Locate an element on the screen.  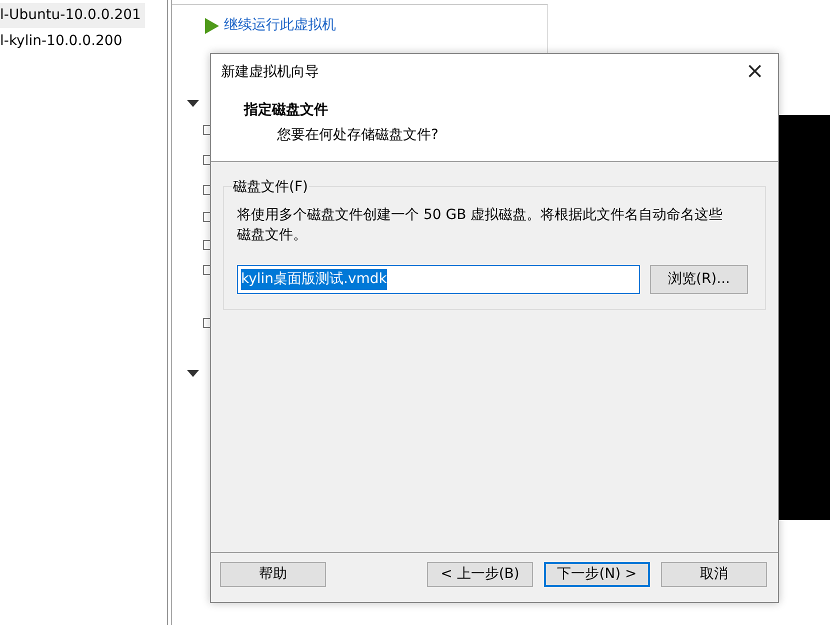
wizard-button: 取消 is located at coordinates (714, 574).